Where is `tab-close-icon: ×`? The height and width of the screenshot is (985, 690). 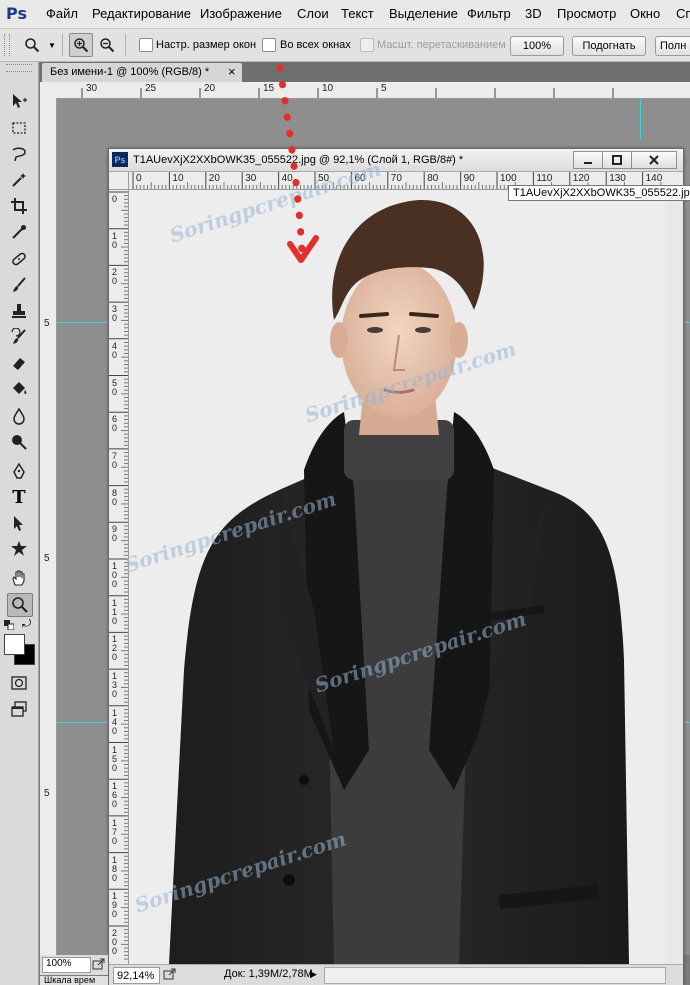
tab-close-icon: × is located at coordinates (232, 71).